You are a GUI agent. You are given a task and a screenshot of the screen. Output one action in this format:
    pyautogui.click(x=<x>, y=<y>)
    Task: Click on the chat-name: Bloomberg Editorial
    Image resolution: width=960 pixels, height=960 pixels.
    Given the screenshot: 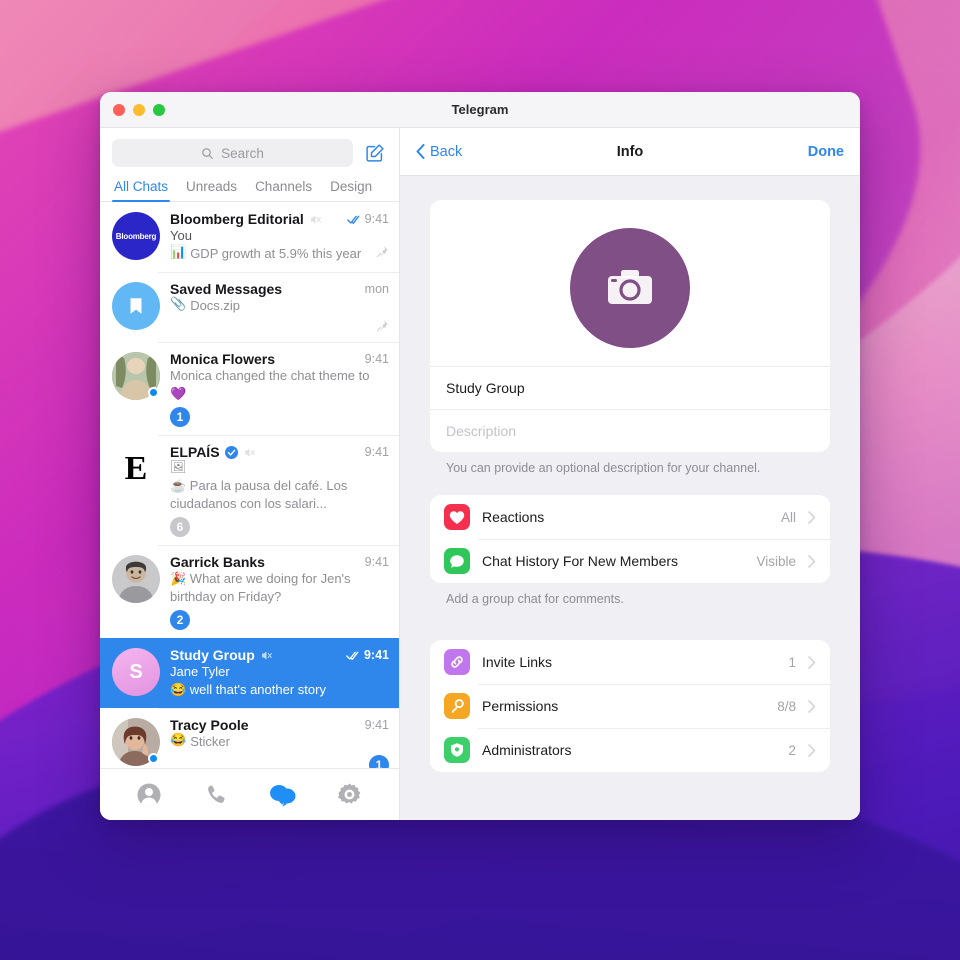 What is the action you would take?
    pyautogui.click(x=237, y=219)
    